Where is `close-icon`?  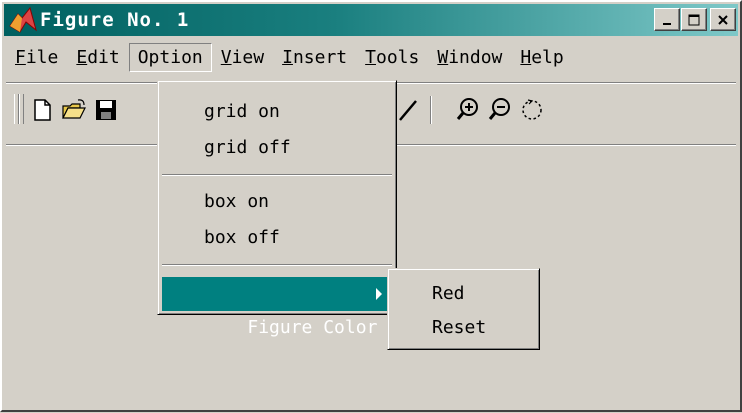
close-icon is located at coordinates (723, 19).